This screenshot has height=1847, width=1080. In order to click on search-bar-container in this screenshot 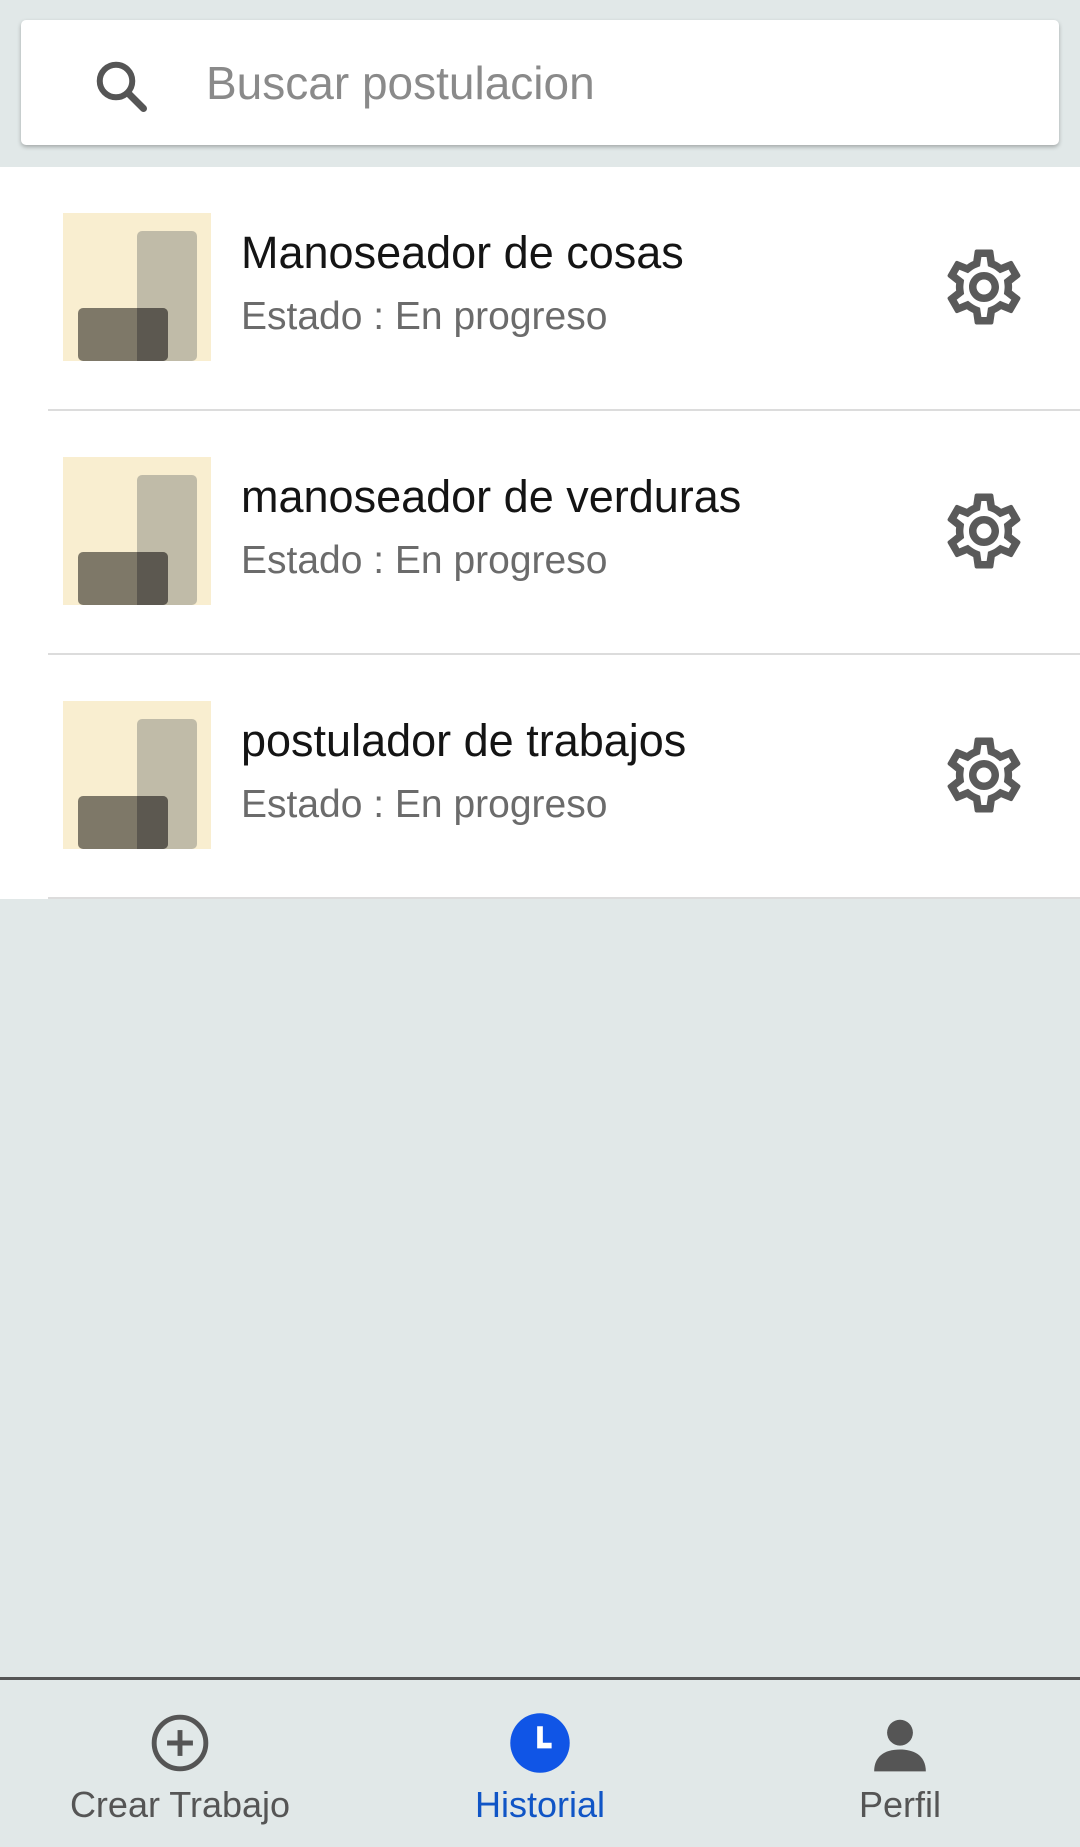, I will do `click(540, 83)`.